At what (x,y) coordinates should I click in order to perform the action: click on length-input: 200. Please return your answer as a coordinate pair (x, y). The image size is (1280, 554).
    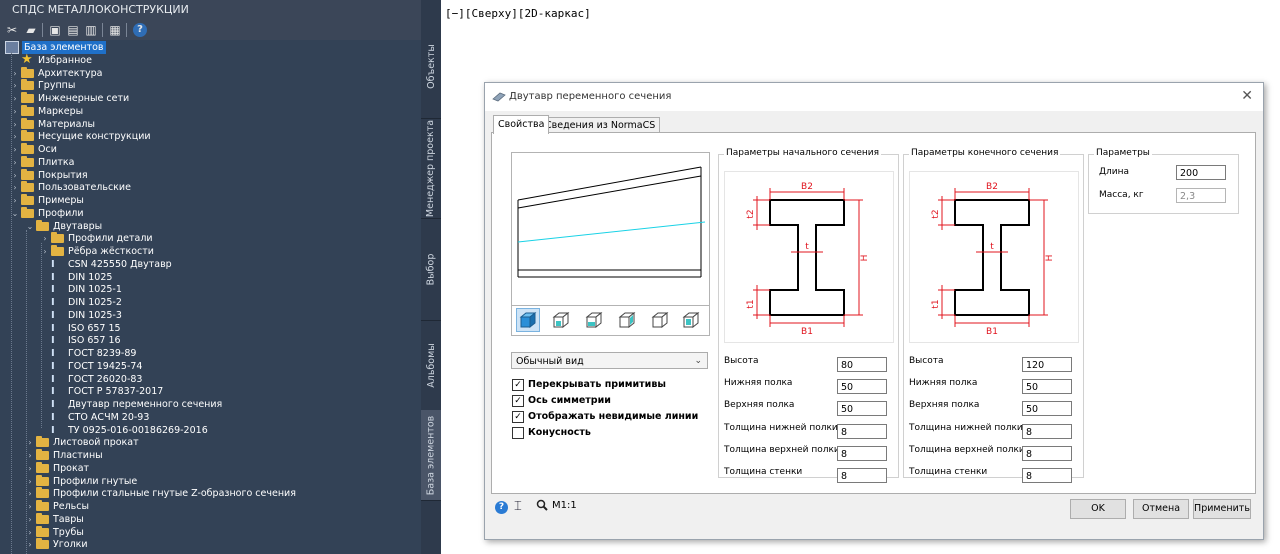
    Looking at the image, I should click on (1201, 172).